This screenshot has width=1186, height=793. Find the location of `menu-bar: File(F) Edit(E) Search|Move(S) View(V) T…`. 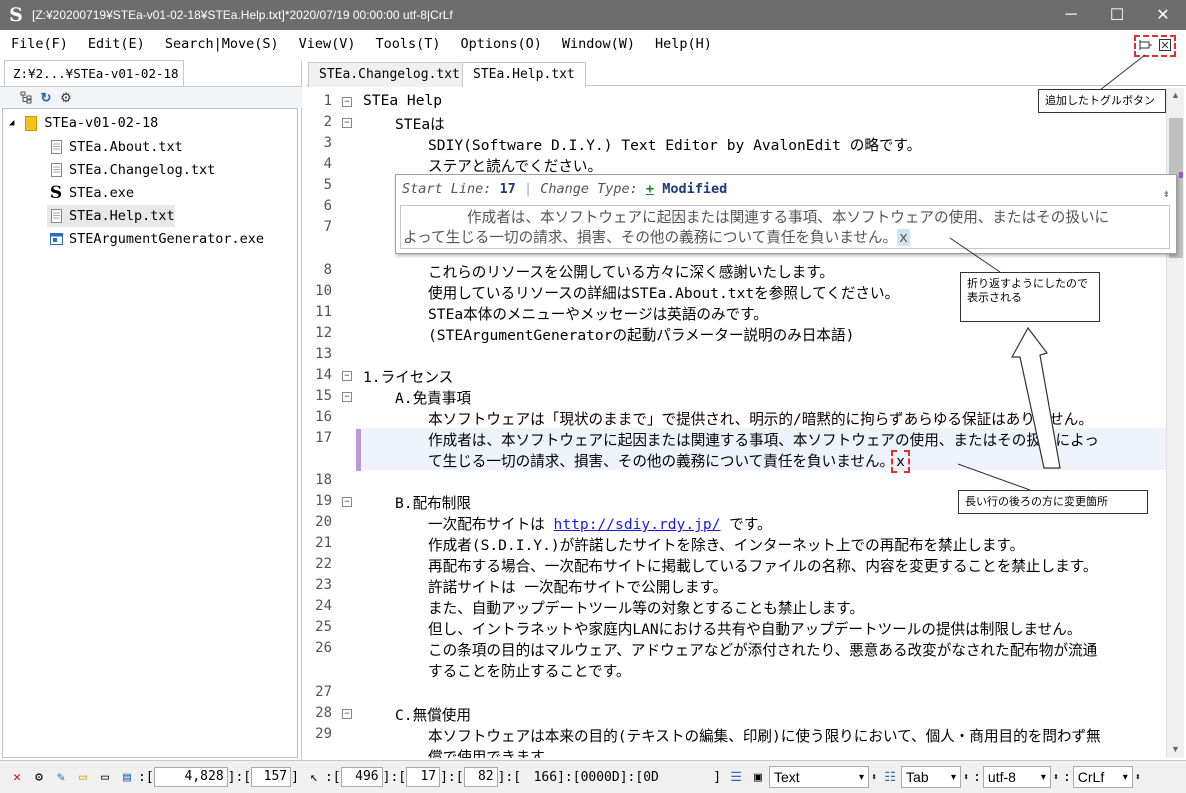

menu-bar: File(F) Edit(E) Search|Move(S) View(V) T… is located at coordinates (593, 44).